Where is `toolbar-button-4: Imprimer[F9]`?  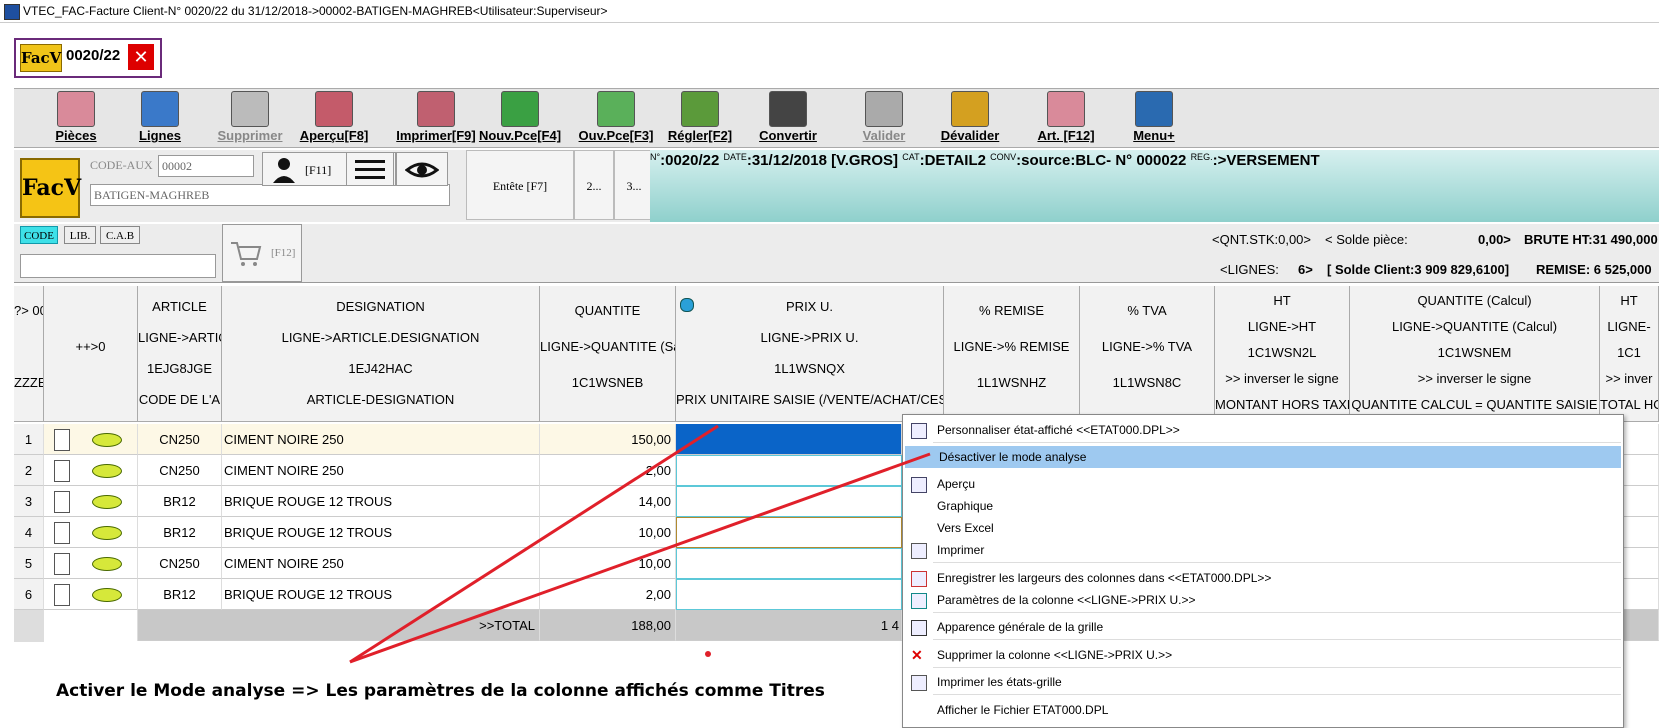
toolbar-button-4: Imprimer[F9] is located at coordinates (436, 117).